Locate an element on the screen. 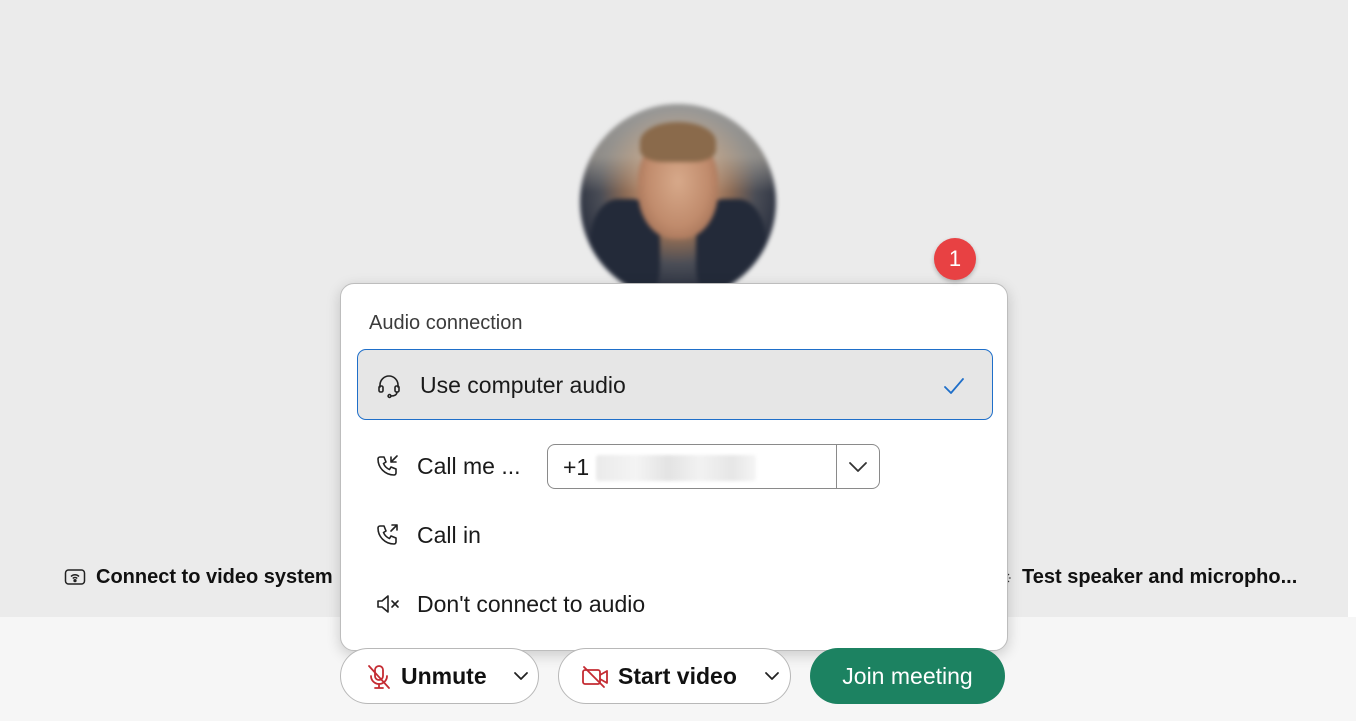 Image resolution: width=1356 pixels, height=721 pixels. microphone-muted-icon is located at coordinates (379, 677).